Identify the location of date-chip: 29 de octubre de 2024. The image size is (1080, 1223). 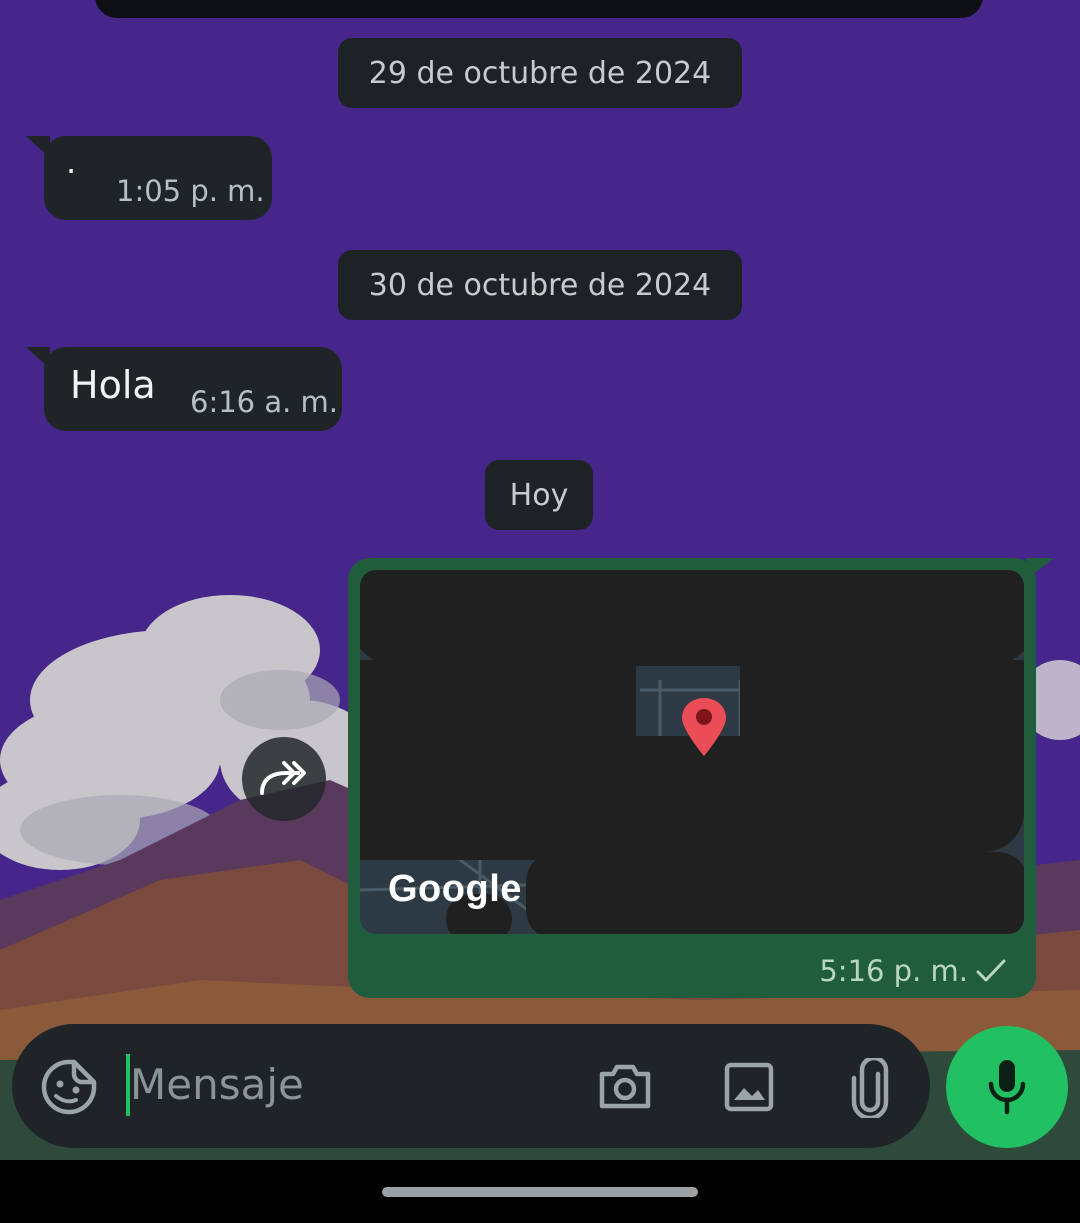
(540, 73).